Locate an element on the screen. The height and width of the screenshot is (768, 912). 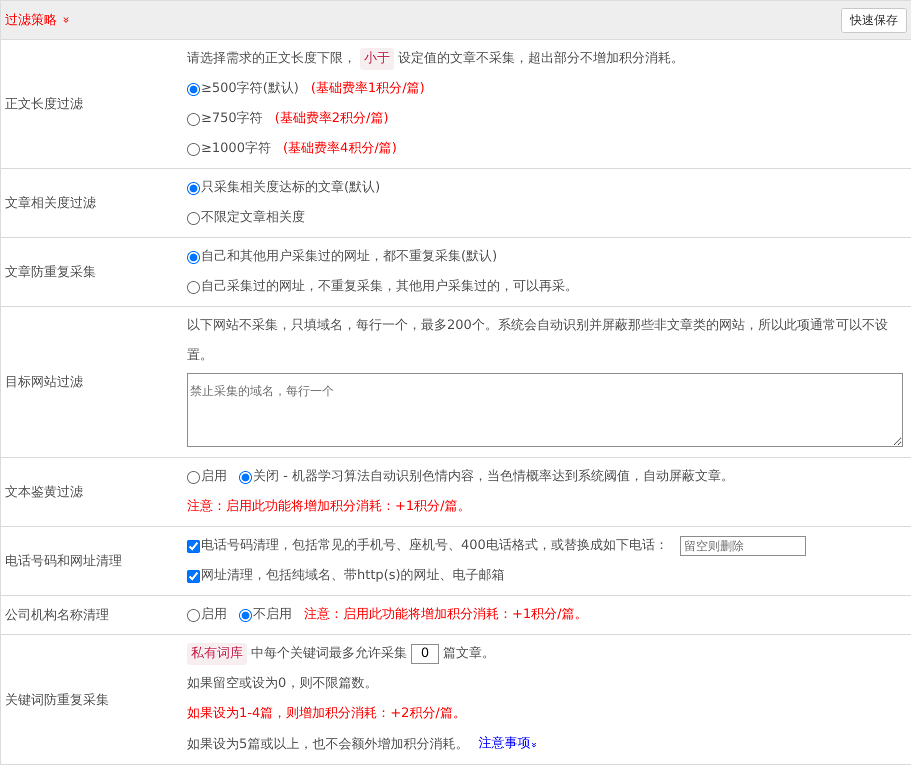
cost-note: (基础费率2积分/篇) is located at coordinates (331, 119).